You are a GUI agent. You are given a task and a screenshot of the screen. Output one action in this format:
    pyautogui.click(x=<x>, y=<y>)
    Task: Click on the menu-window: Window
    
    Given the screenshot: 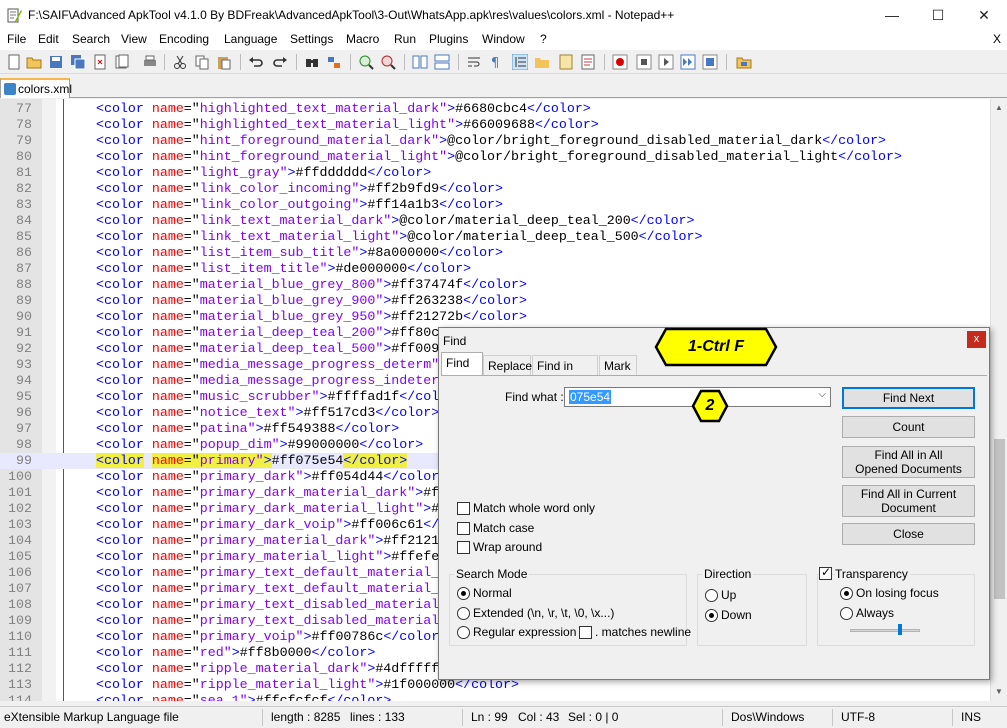 What is the action you would take?
    pyautogui.click(x=503, y=39)
    